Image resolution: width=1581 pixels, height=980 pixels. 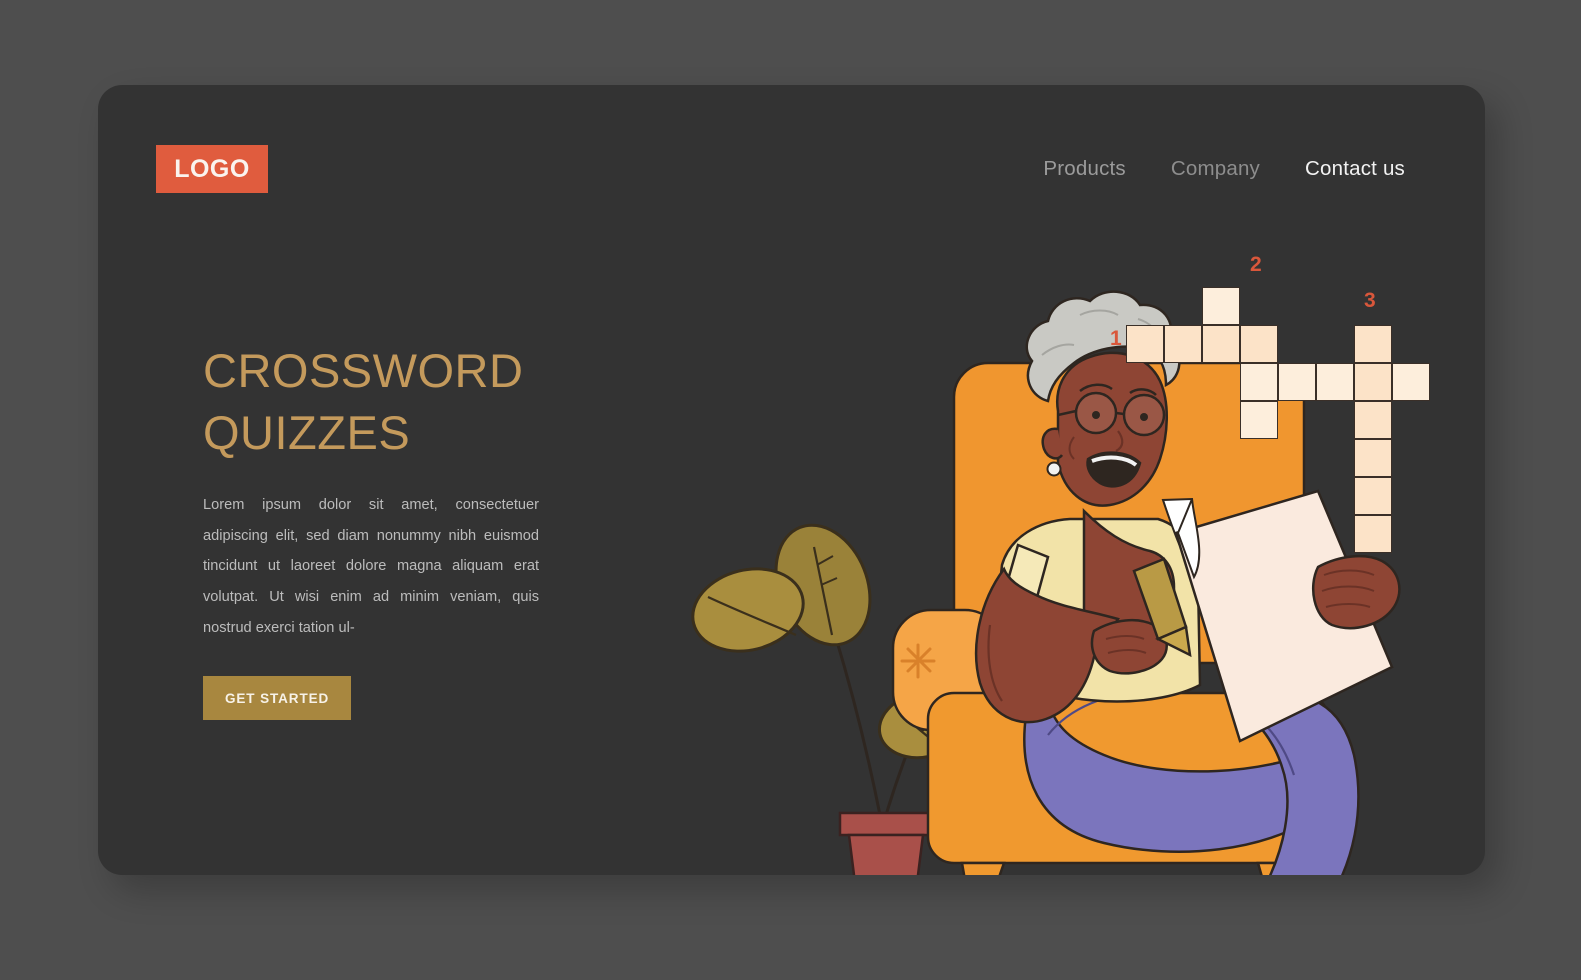 I want to click on nav-item-products: Products, so click(x=1084, y=169).